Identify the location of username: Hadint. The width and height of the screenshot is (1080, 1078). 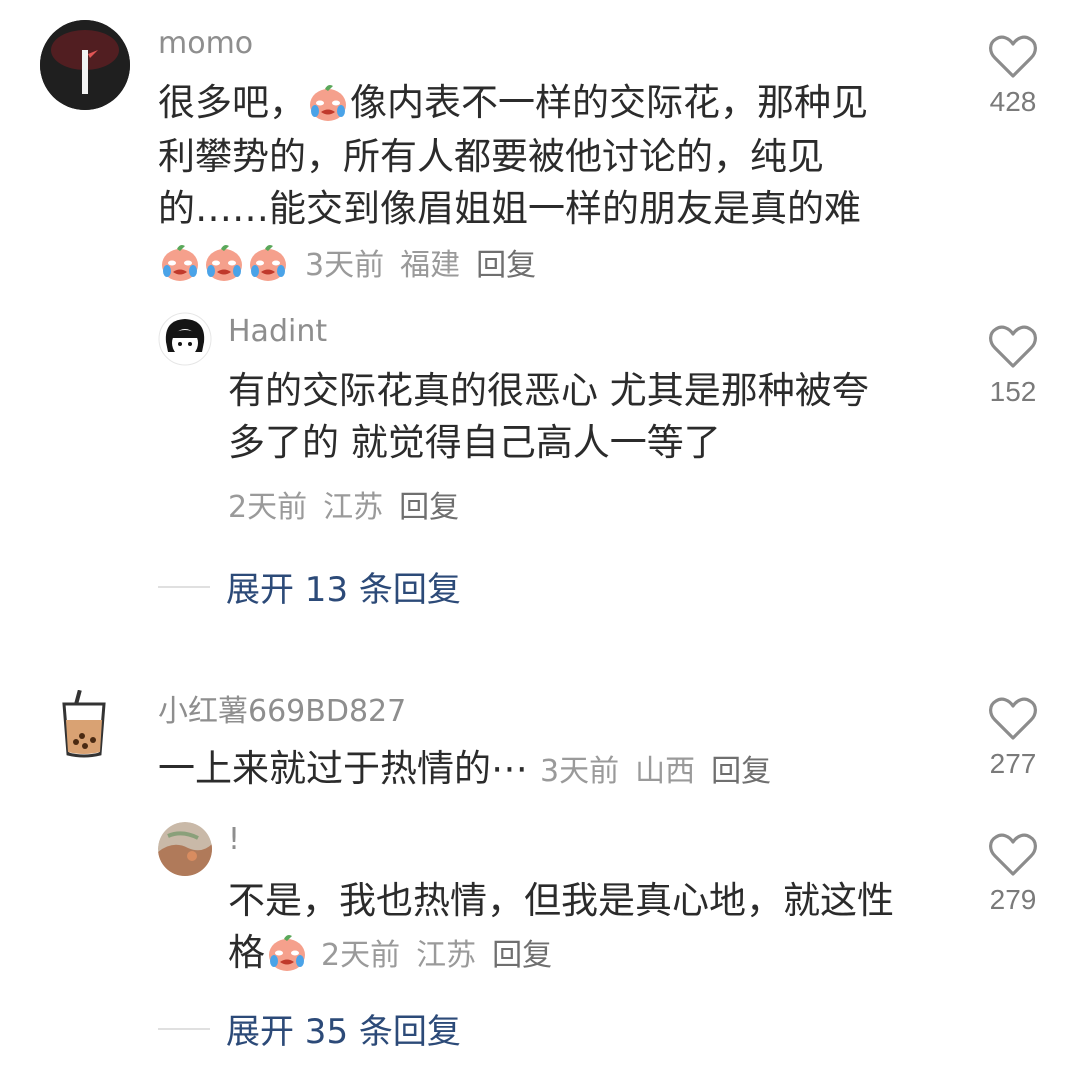
(277, 331).